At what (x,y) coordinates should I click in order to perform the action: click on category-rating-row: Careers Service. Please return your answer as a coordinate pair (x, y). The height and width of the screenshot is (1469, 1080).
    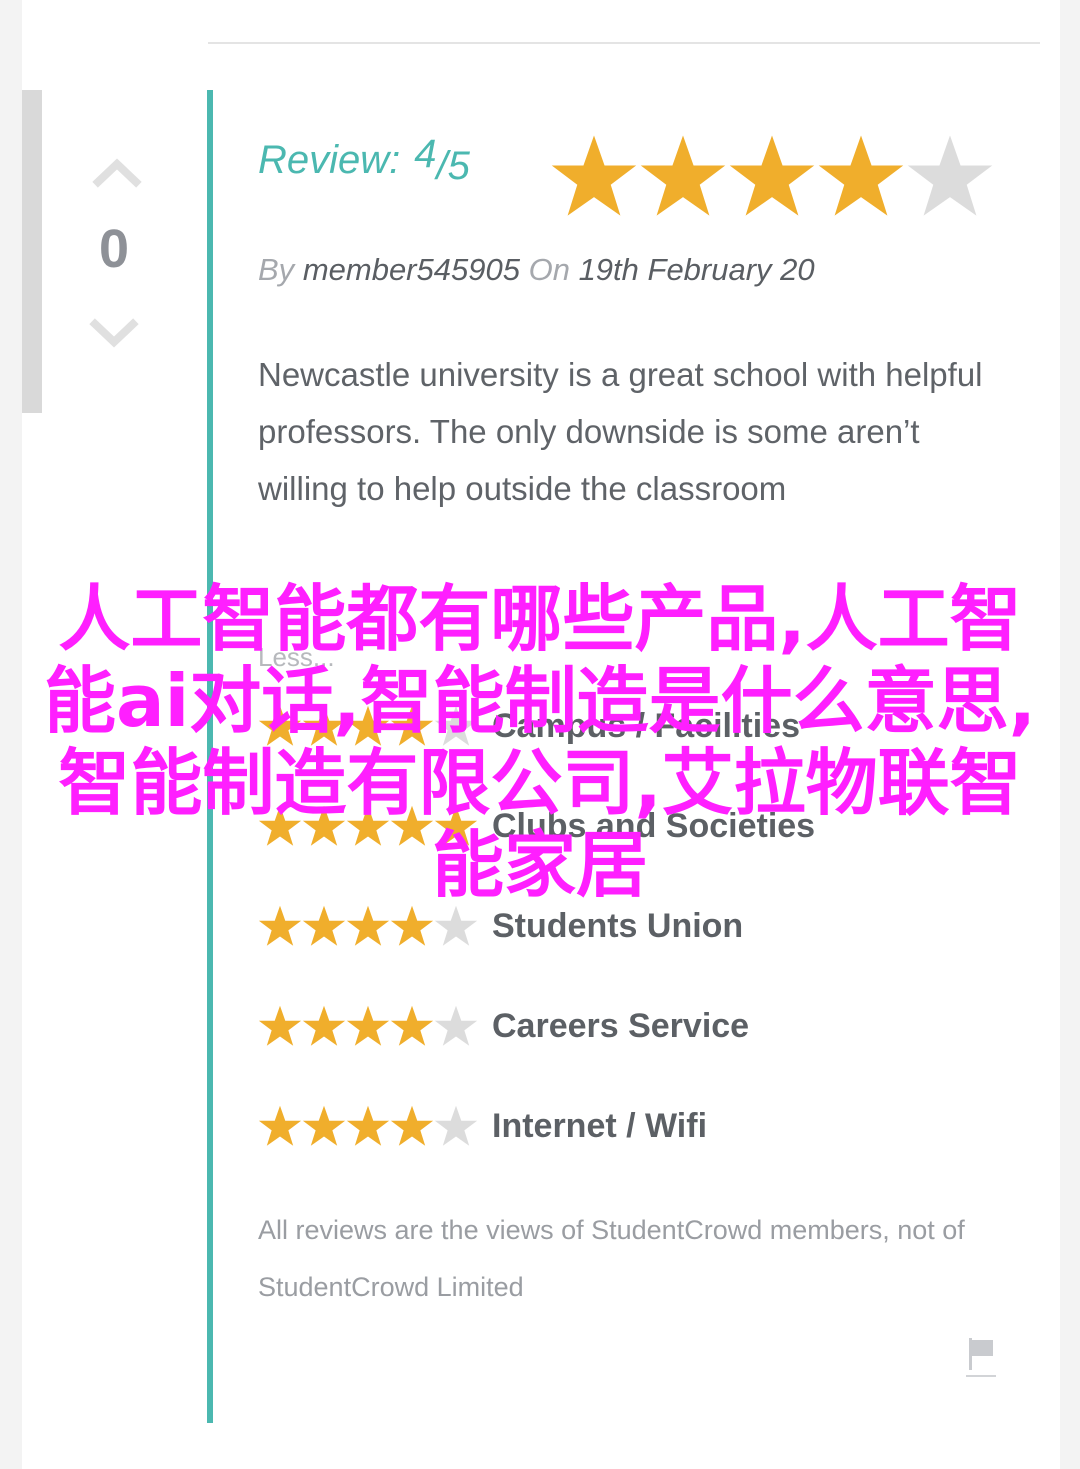
    Looking at the image, I should click on (503, 1026).